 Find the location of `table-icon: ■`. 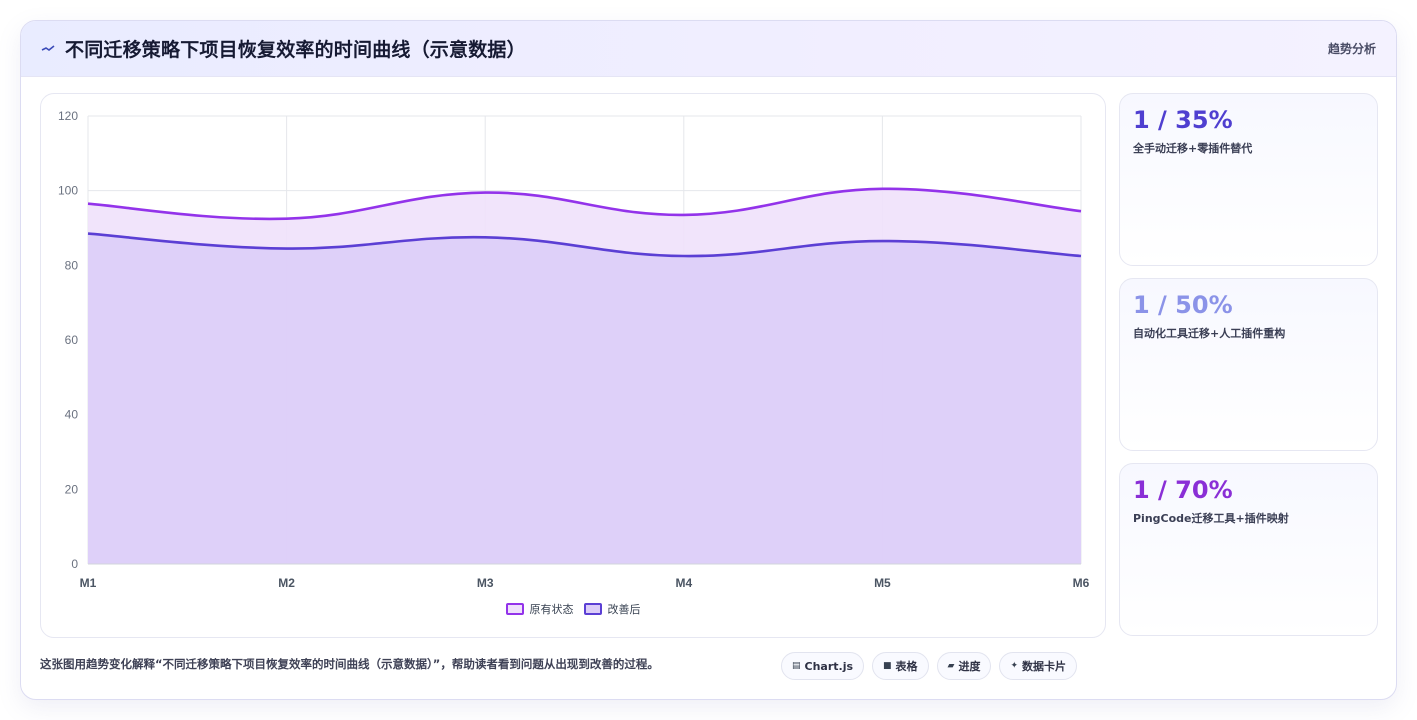

table-icon: ■ is located at coordinates (887, 666).